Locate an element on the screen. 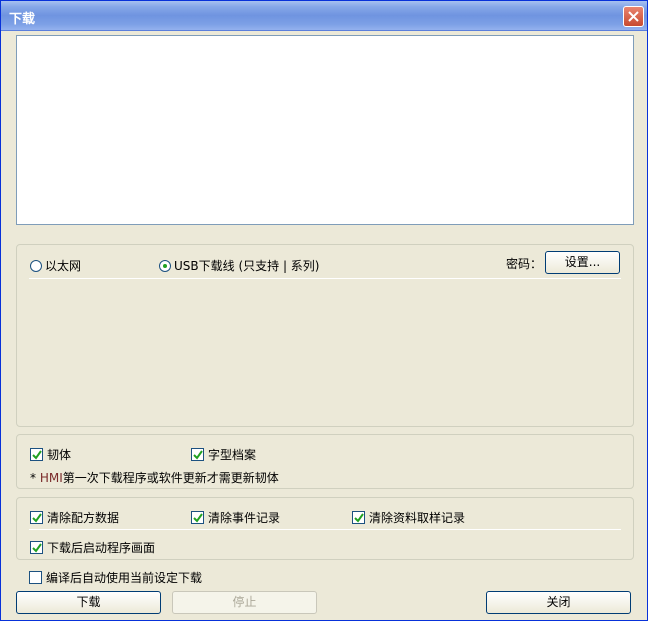 The height and width of the screenshot is (621, 648). note-prefix: * is located at coordinates (35, 478).